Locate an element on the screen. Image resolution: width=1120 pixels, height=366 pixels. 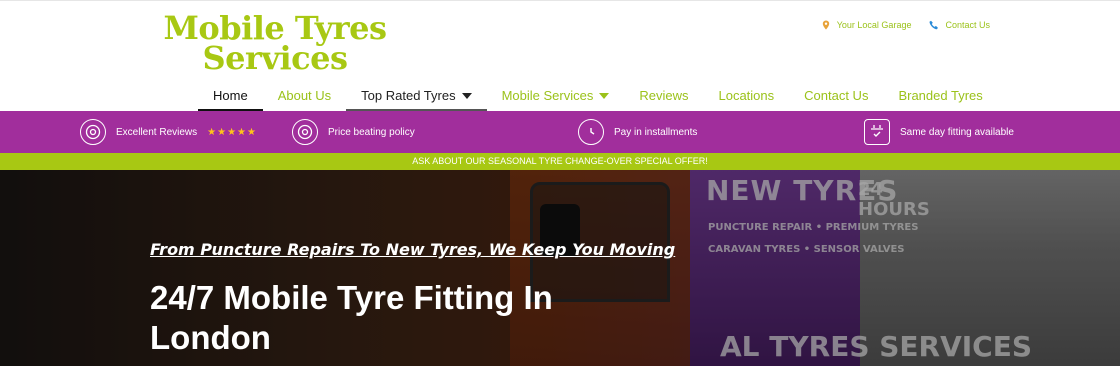
nav-branded-label: Branded Tyres is located at coordinates (940, 95).